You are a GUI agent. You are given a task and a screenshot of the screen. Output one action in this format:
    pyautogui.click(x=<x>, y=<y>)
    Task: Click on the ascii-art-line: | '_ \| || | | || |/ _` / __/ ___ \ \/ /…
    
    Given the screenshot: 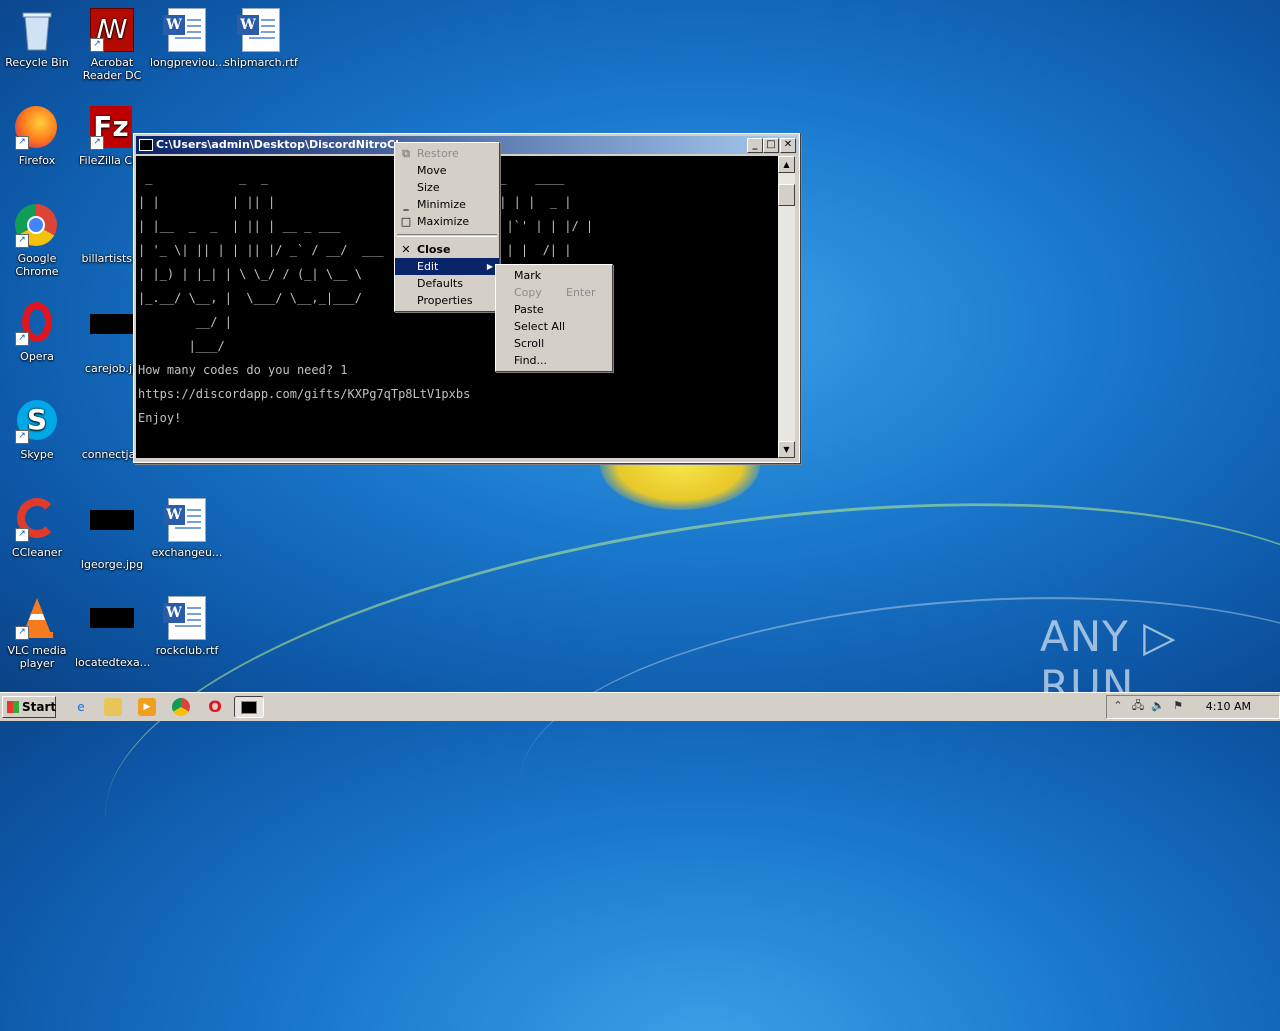 What is the action you would take?
    pyautogui.click(x=355, y=250)
    